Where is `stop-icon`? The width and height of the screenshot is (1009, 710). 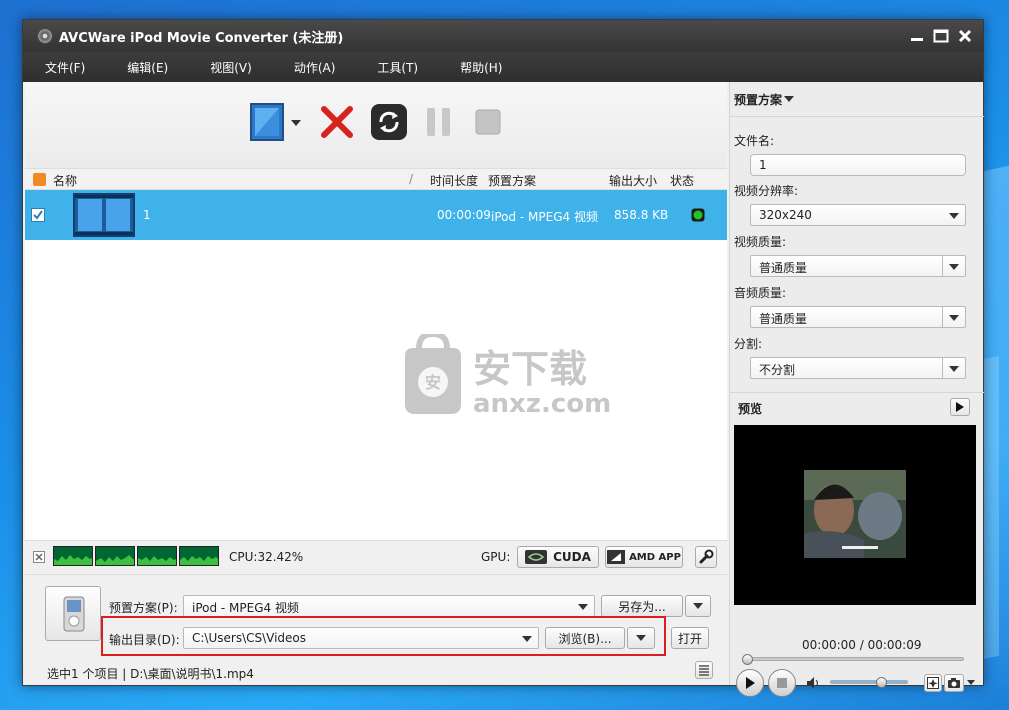 stop-icon is located at coordinates (488, 122).